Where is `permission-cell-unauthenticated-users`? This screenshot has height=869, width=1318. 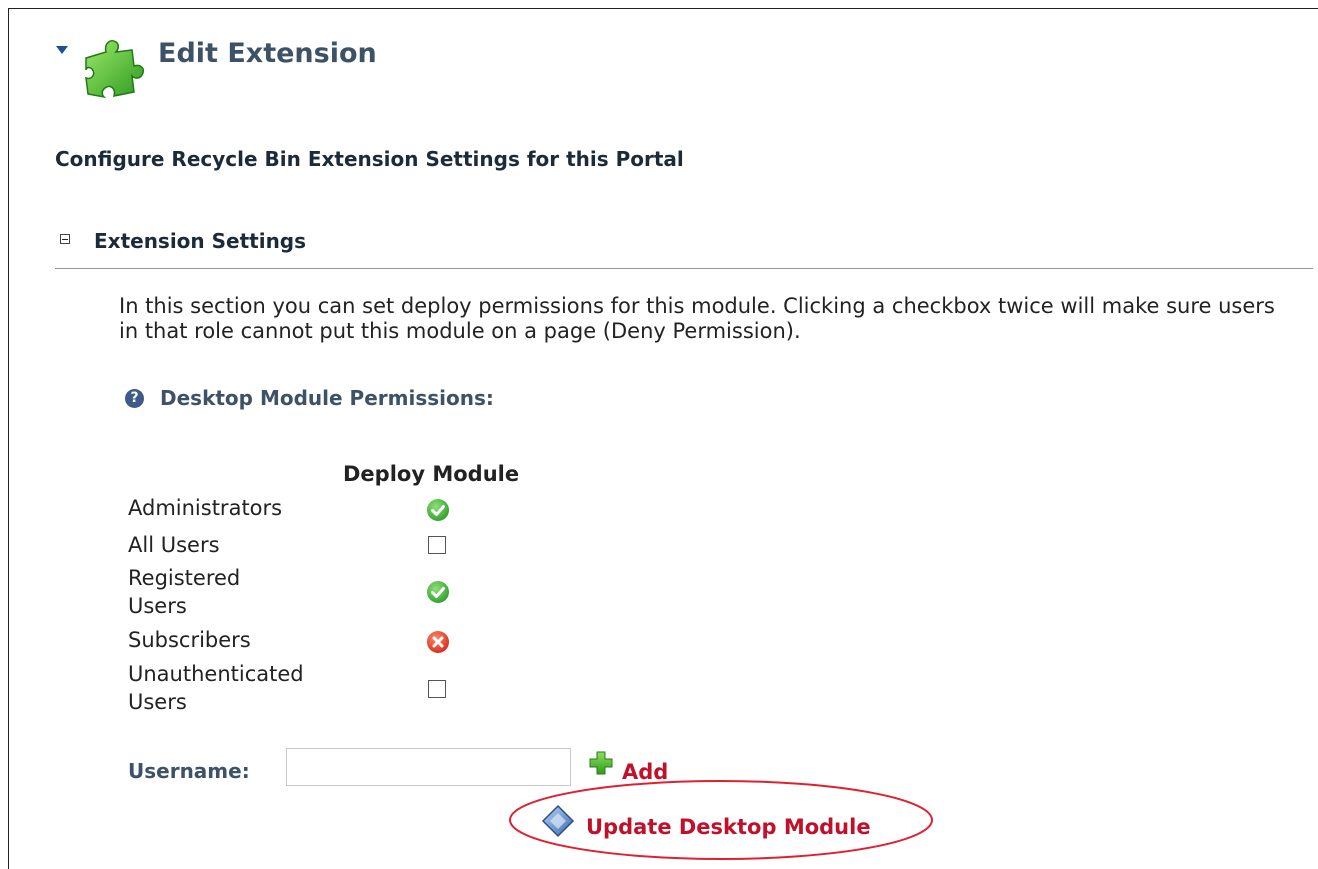
permission-cell-unauthenticated-users is located at coordinates (438, 690).